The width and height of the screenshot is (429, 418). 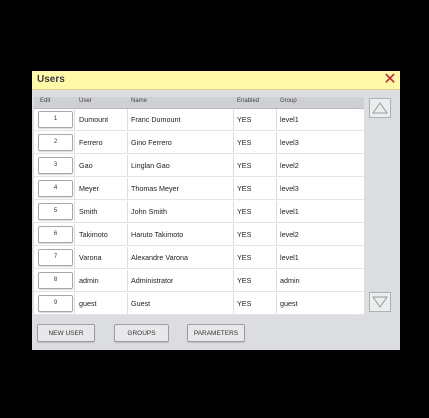 What do you see at coordinates (88, 211) in the screenshot?
I see `cell-user: Smith` at bounding box center [88, 211].